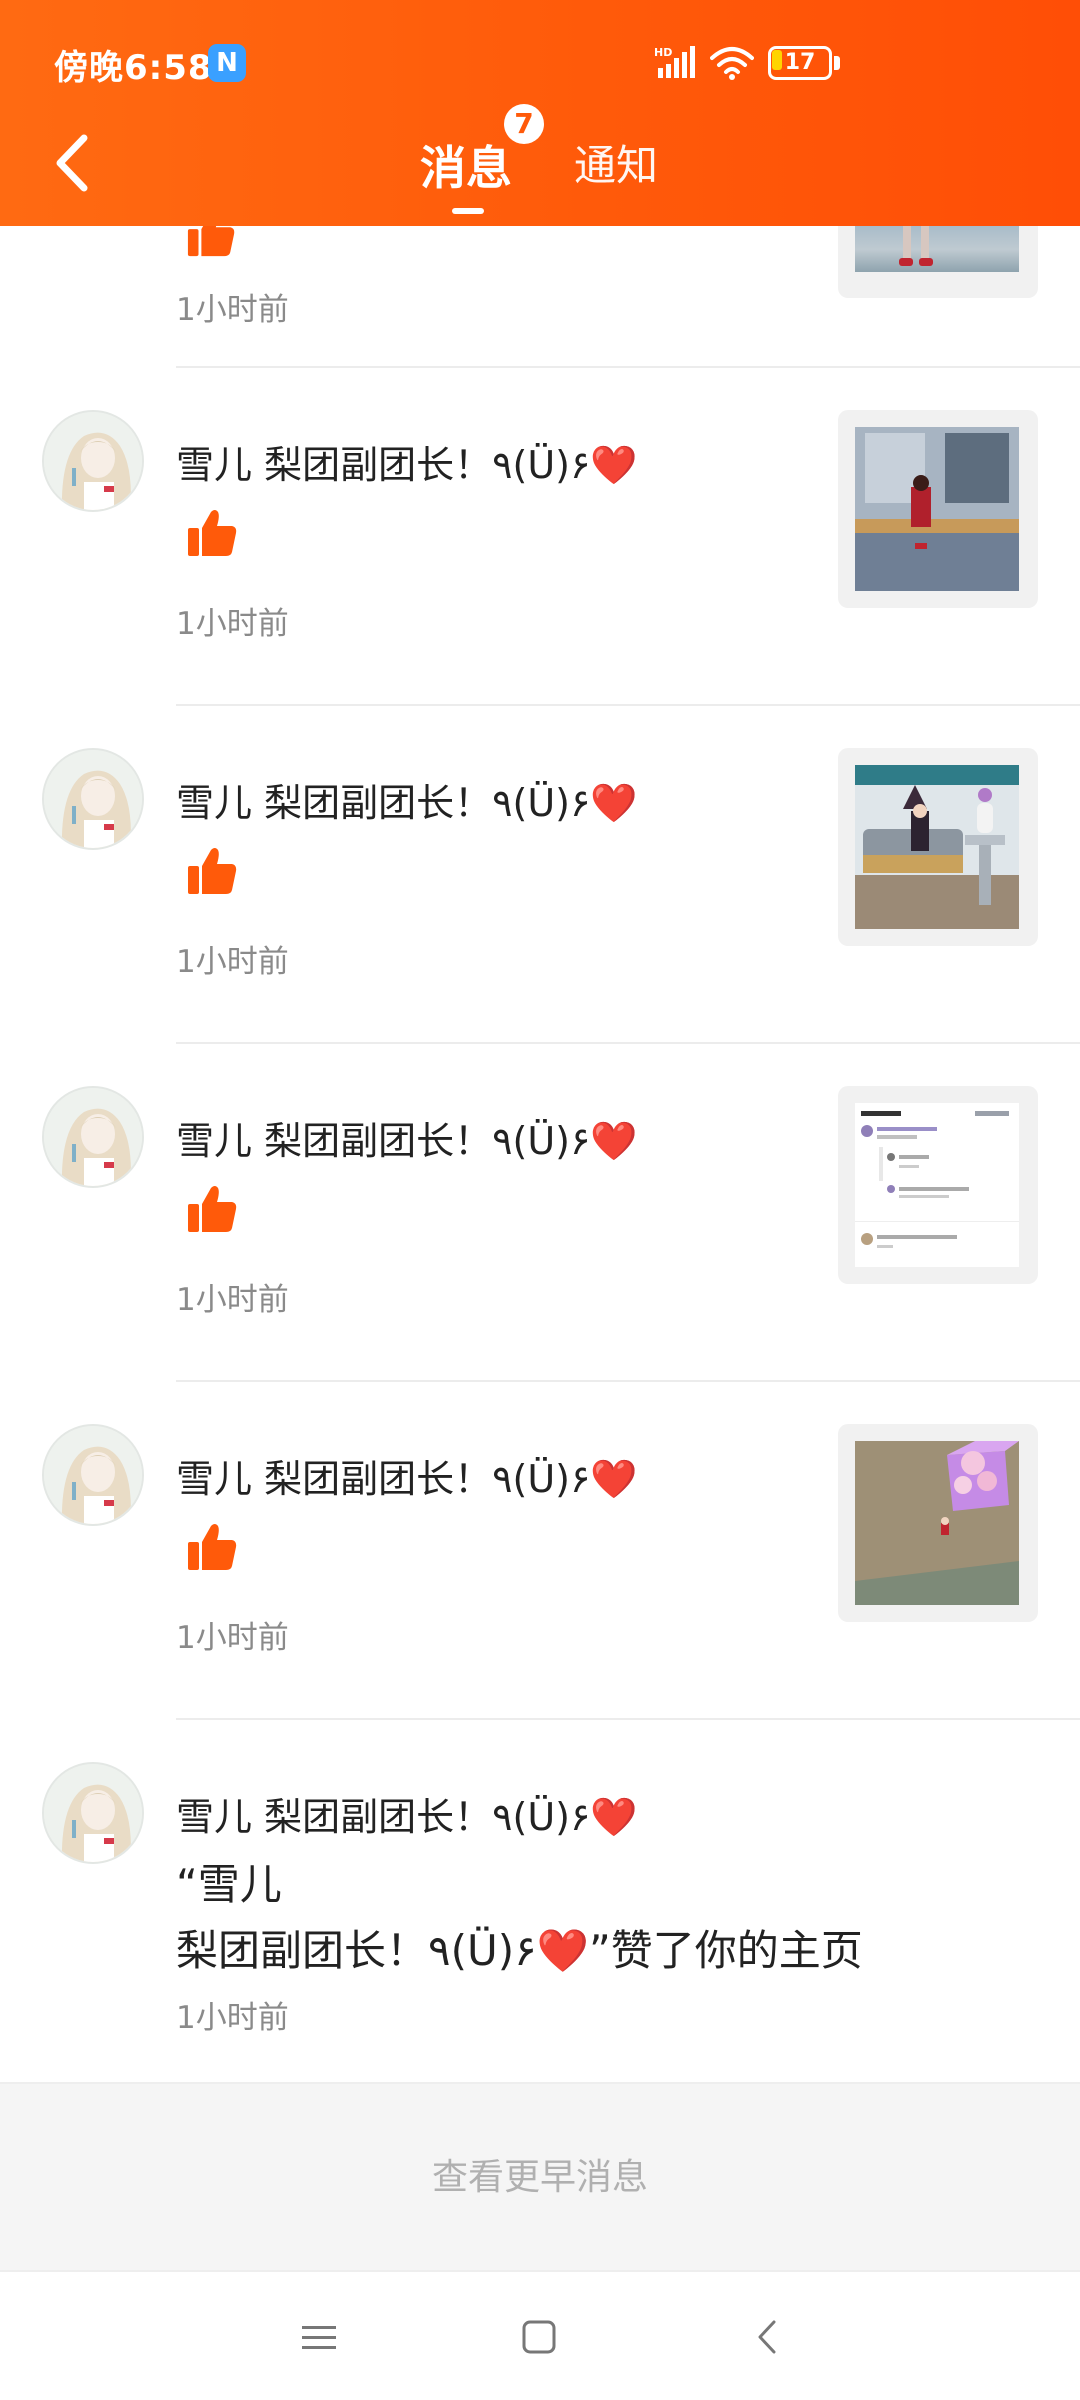 This screenshot has height=2400, width=1080. I want to click on header: 傍晚6:58 N HD 17 消息 7 通知, so click(540, 113).